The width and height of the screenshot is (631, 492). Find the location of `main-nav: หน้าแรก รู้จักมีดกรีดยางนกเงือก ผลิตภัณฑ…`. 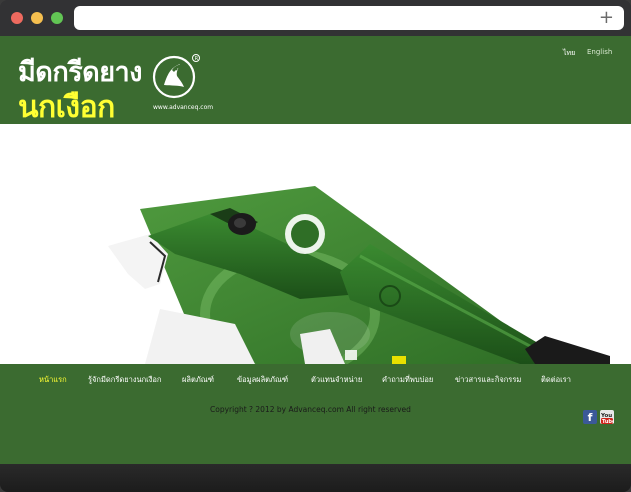

main-nav: หน้าแรก รู้จักมีดกรีดยางนกเงือก ผลิตภัณฑ… is located at coordinates (315, 382).